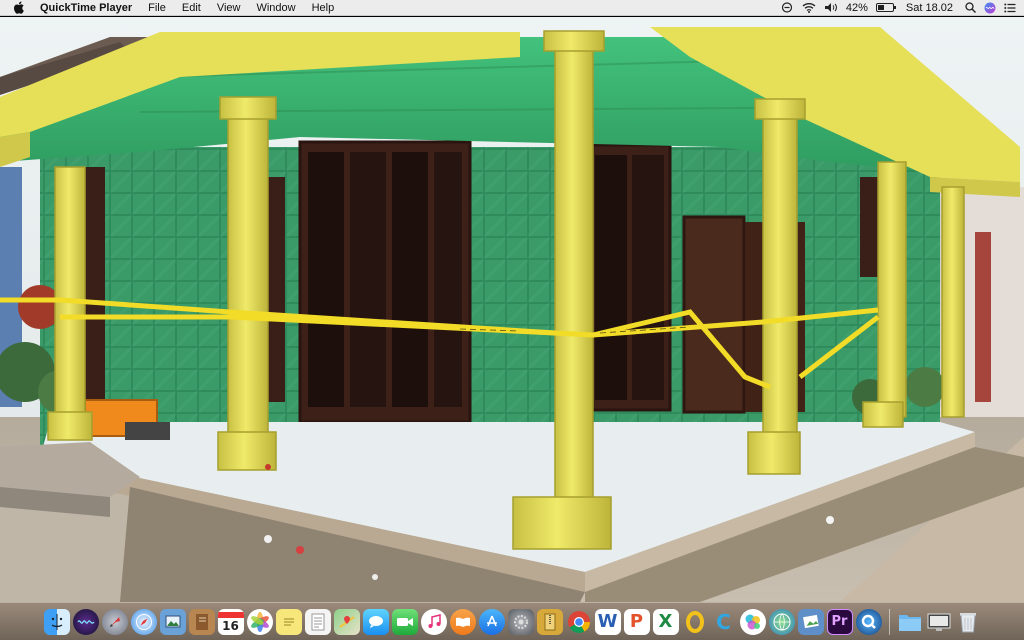  What do you see at coordinates (831, 7) in the screenshot?
I see `volume-icon` at bounding box center [831, 7].